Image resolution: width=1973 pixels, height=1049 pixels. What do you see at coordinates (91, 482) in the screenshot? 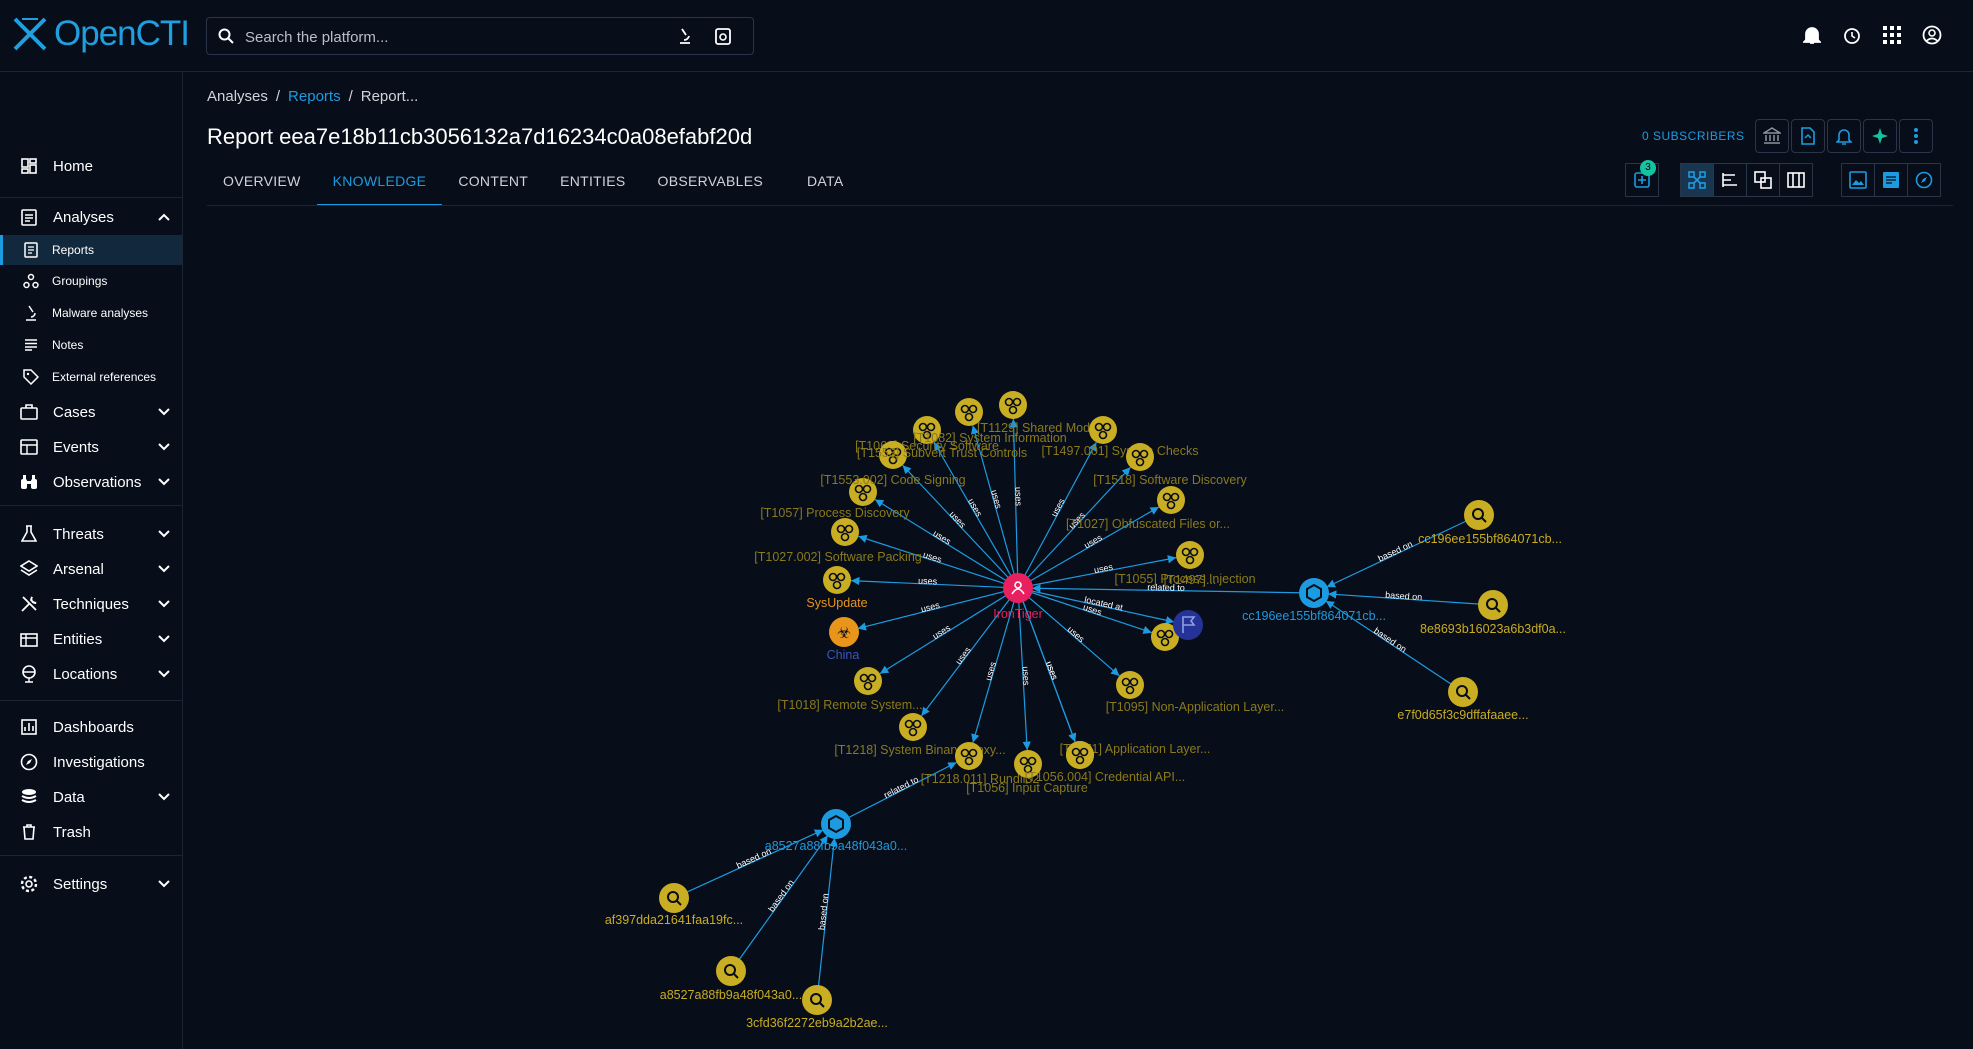
I see `sidebar-item-observations: Observations` at bounding box center [91, 482].